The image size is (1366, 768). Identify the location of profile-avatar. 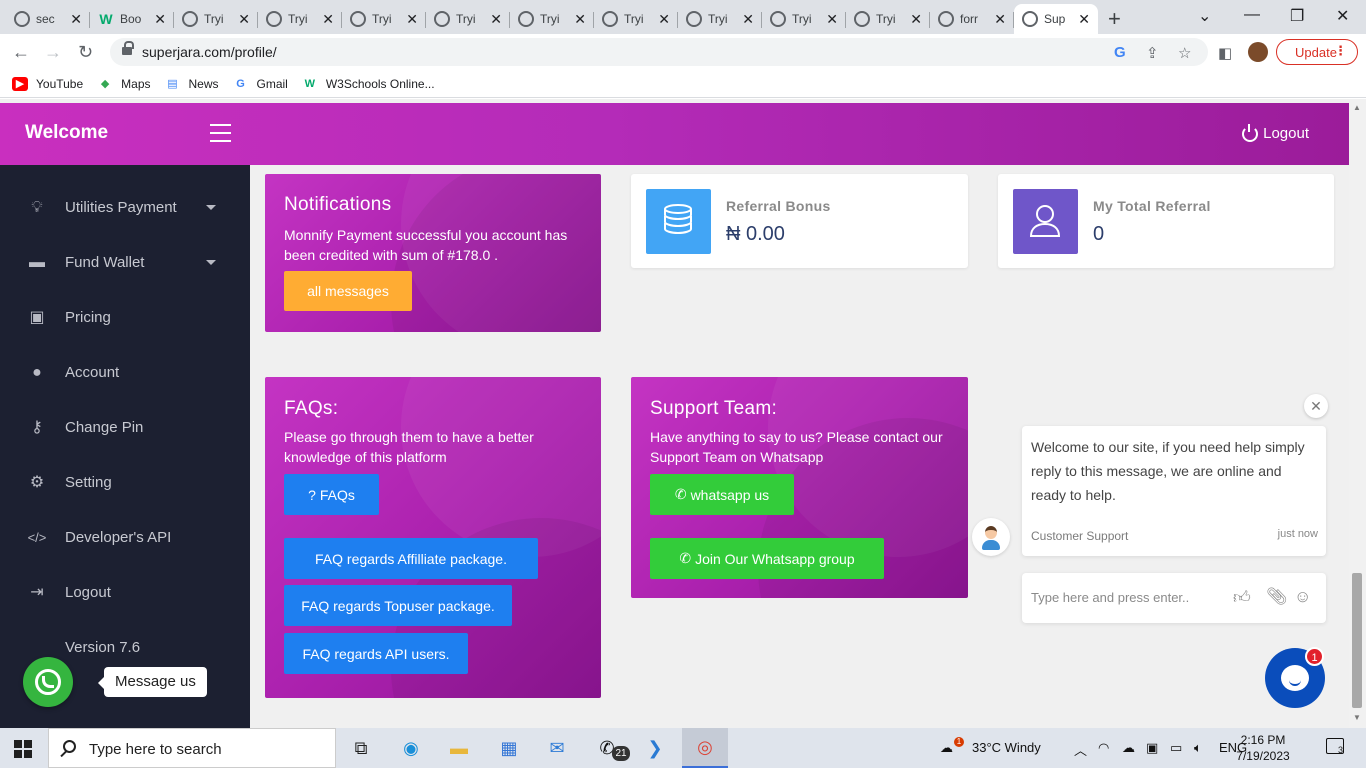
(1258, 52).